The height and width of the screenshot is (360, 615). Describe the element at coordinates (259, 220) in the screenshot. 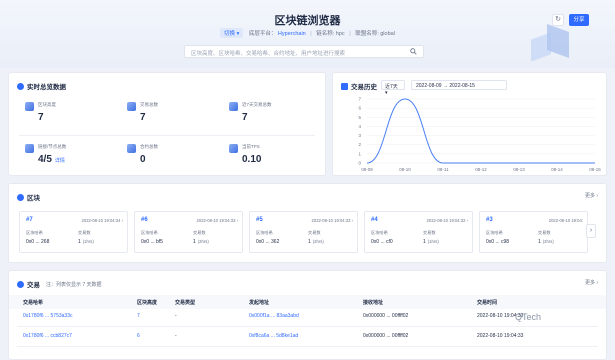

I see `block-number: #5` at that location.